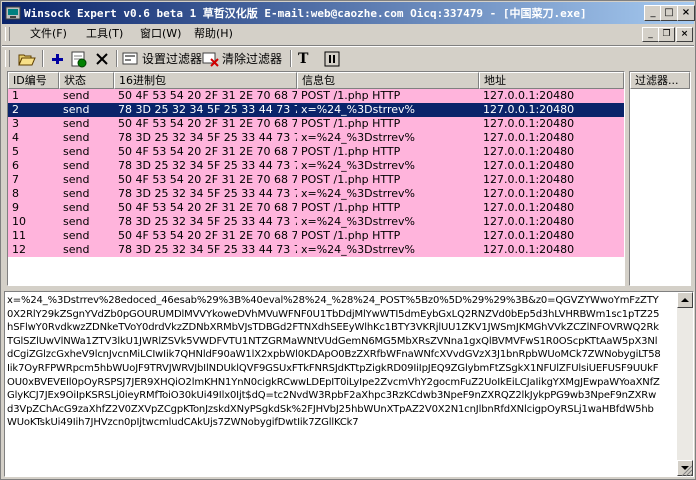  I want to click on toolbar-grip, so click(7, 58).